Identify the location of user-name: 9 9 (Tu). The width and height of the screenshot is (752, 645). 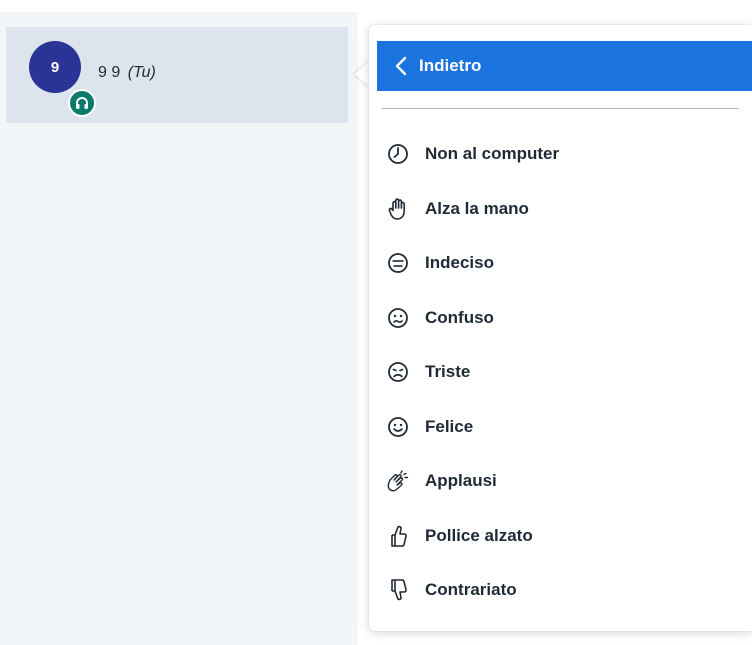
(127, 73).